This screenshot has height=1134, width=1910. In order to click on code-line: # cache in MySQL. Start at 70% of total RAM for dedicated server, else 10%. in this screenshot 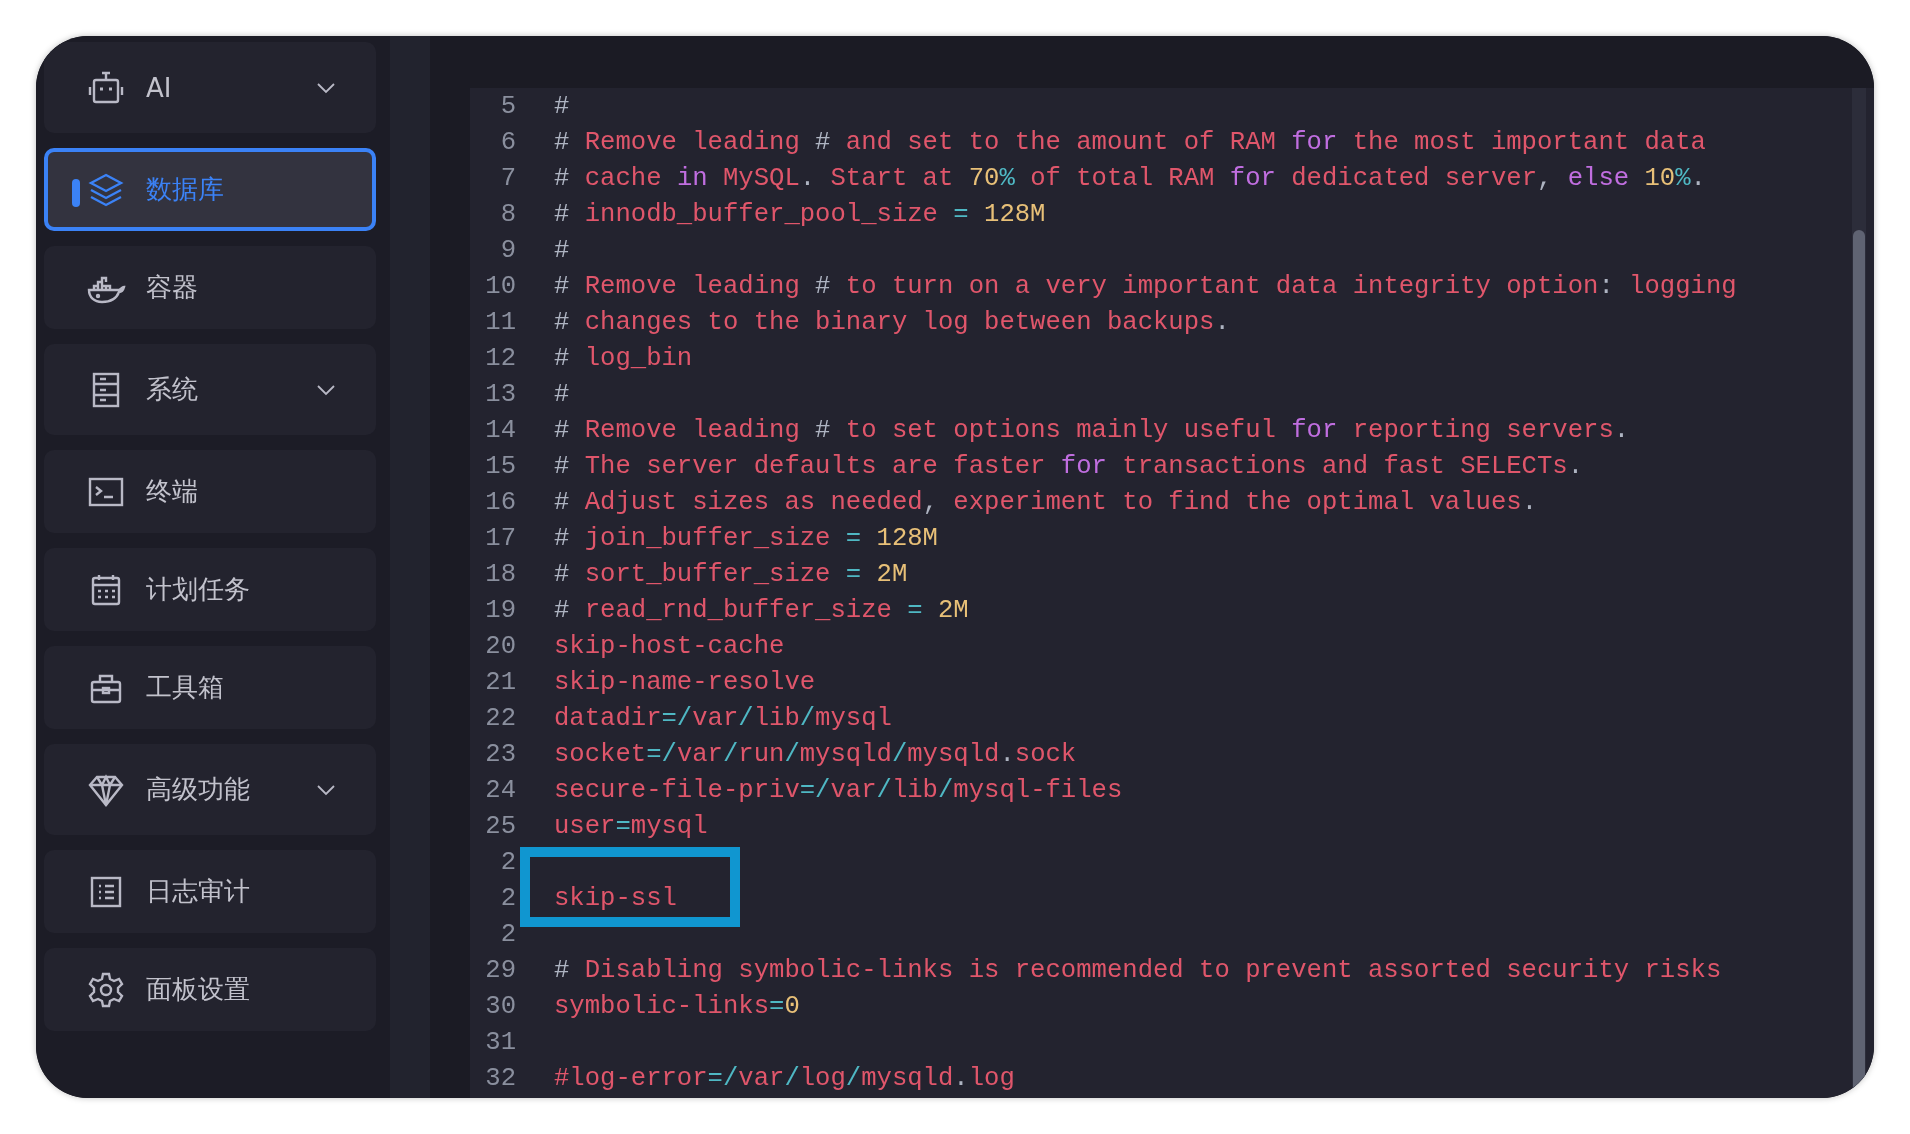, I will do `click(1130, 178)`.